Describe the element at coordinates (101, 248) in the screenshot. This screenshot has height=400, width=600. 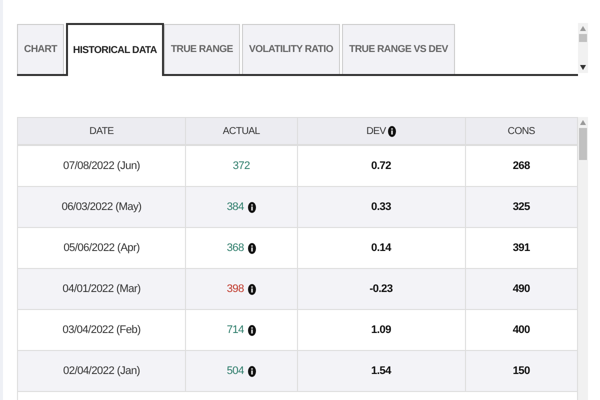
I see `table-cell-text: 05/06/2022 (Apr)` at that location.